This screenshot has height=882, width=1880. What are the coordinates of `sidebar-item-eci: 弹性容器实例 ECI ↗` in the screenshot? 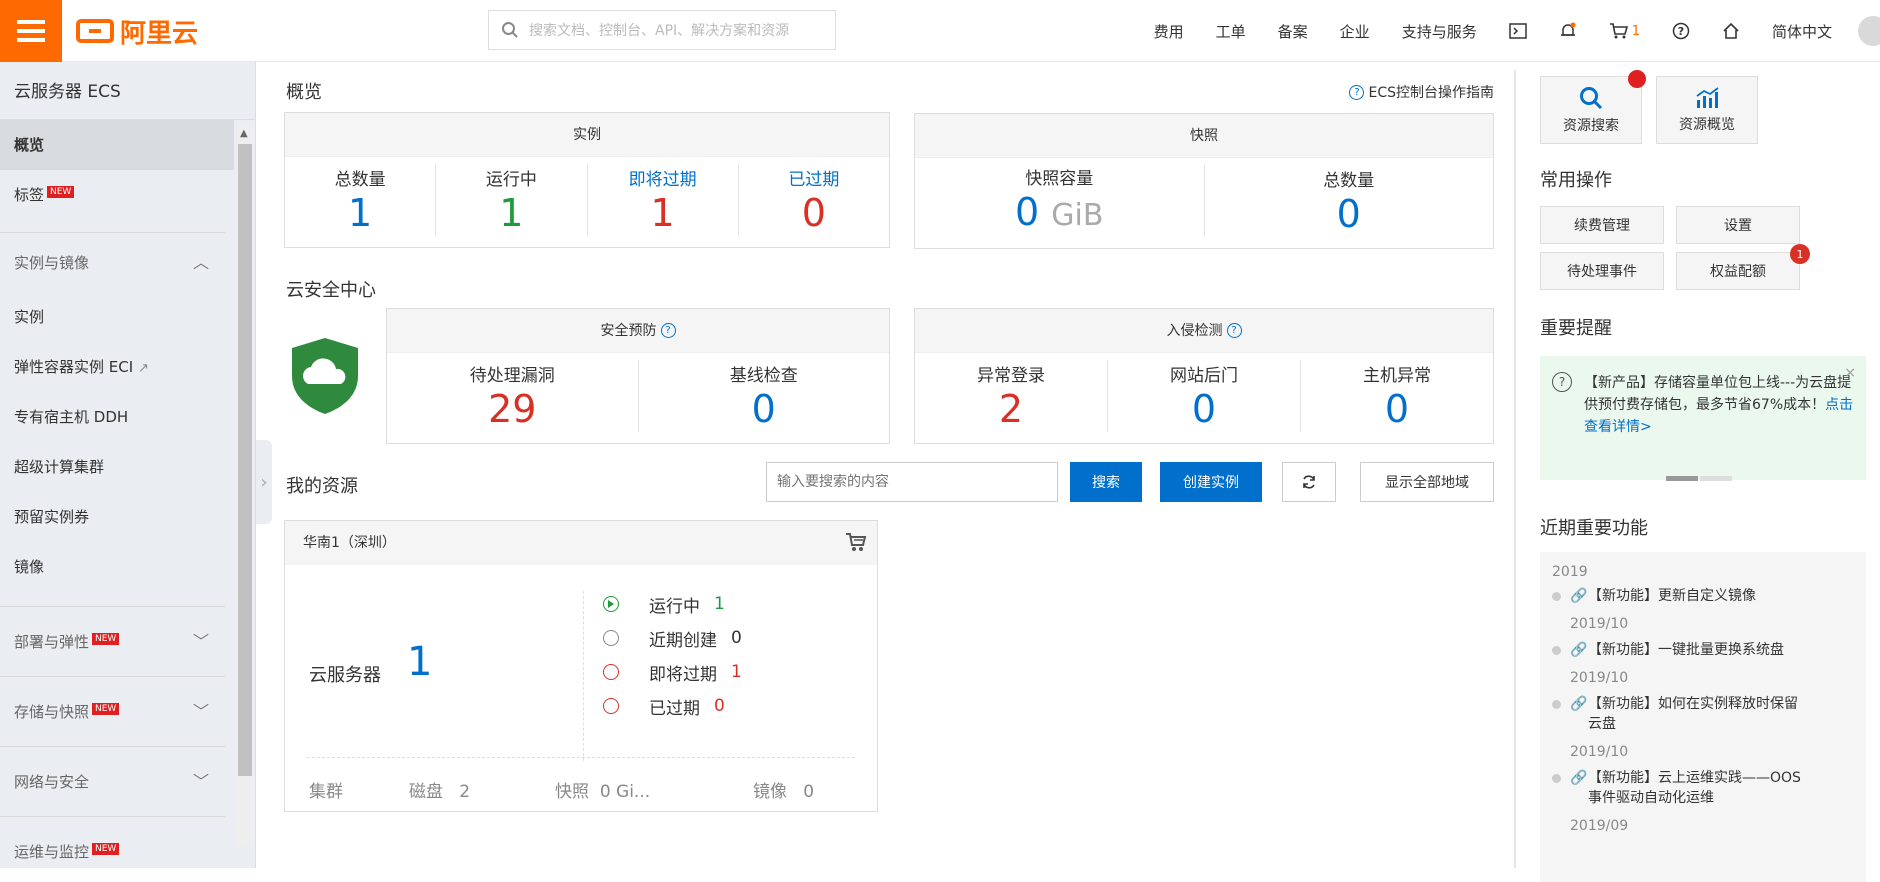 It's located at (117, 367).